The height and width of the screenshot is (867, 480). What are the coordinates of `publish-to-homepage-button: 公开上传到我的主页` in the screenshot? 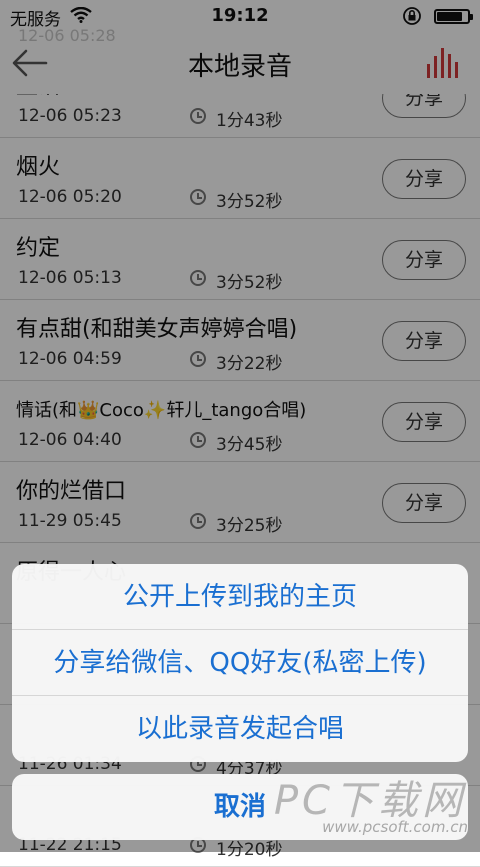 It's located at (240, 597).